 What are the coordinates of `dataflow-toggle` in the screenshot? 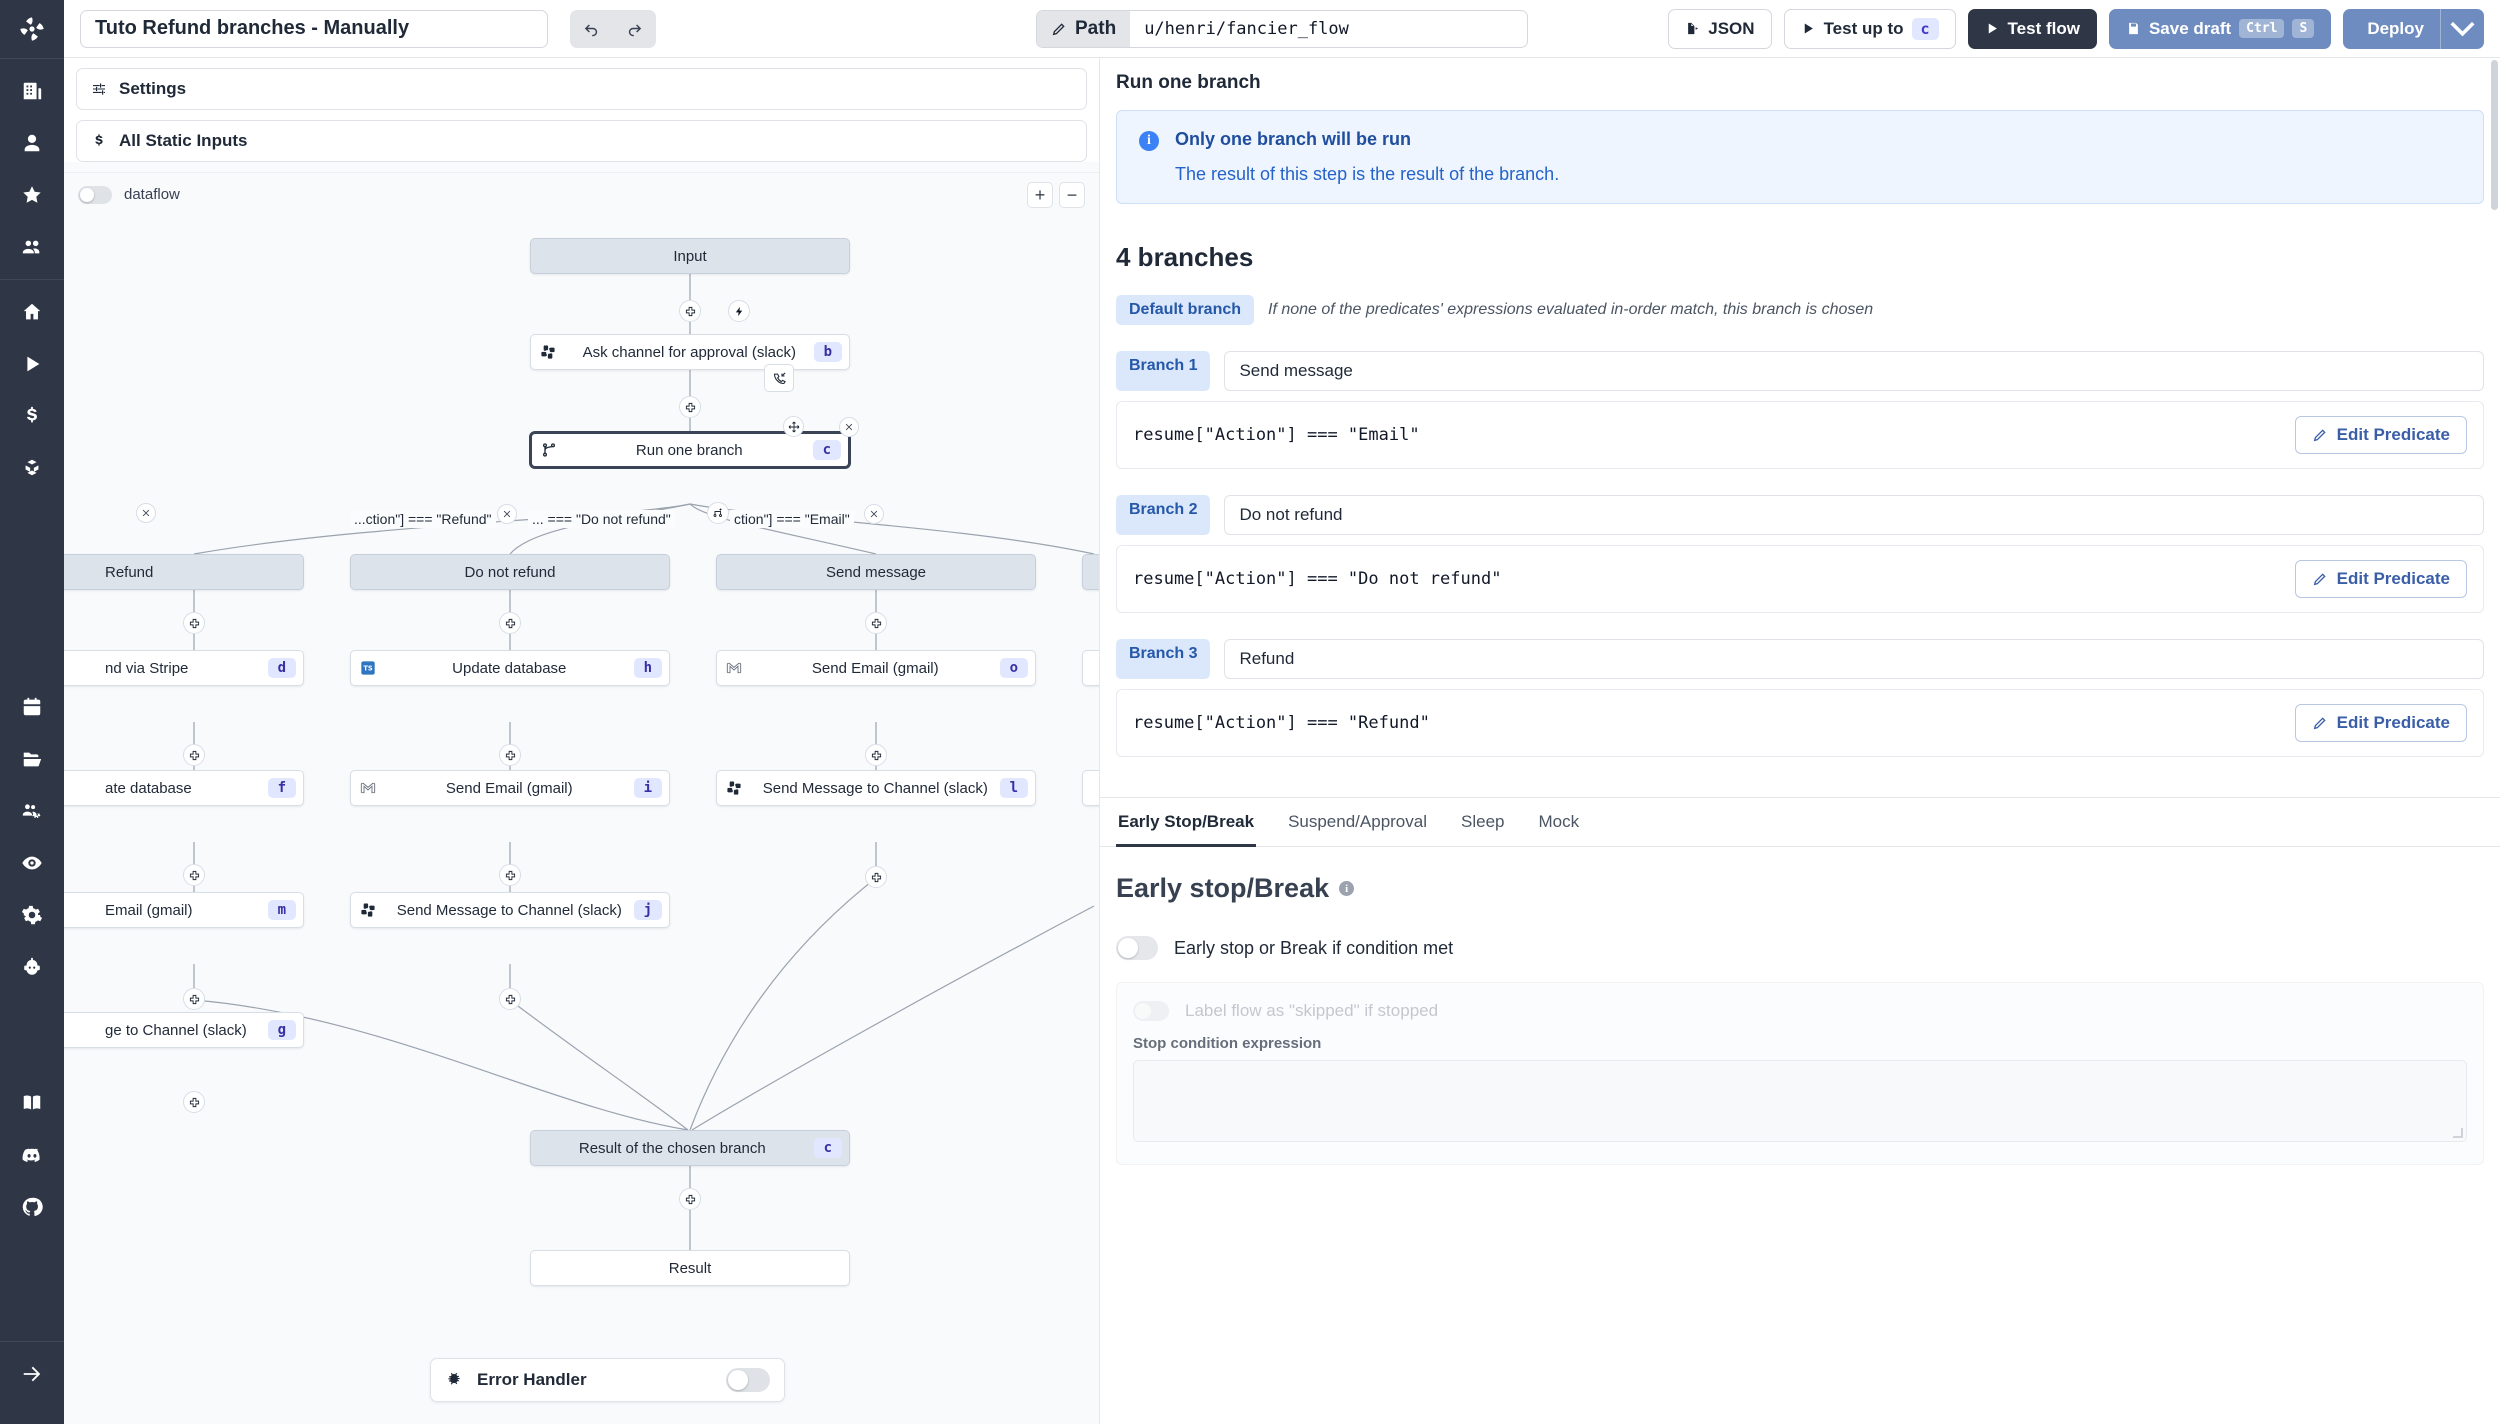 It's located at (95, 194).